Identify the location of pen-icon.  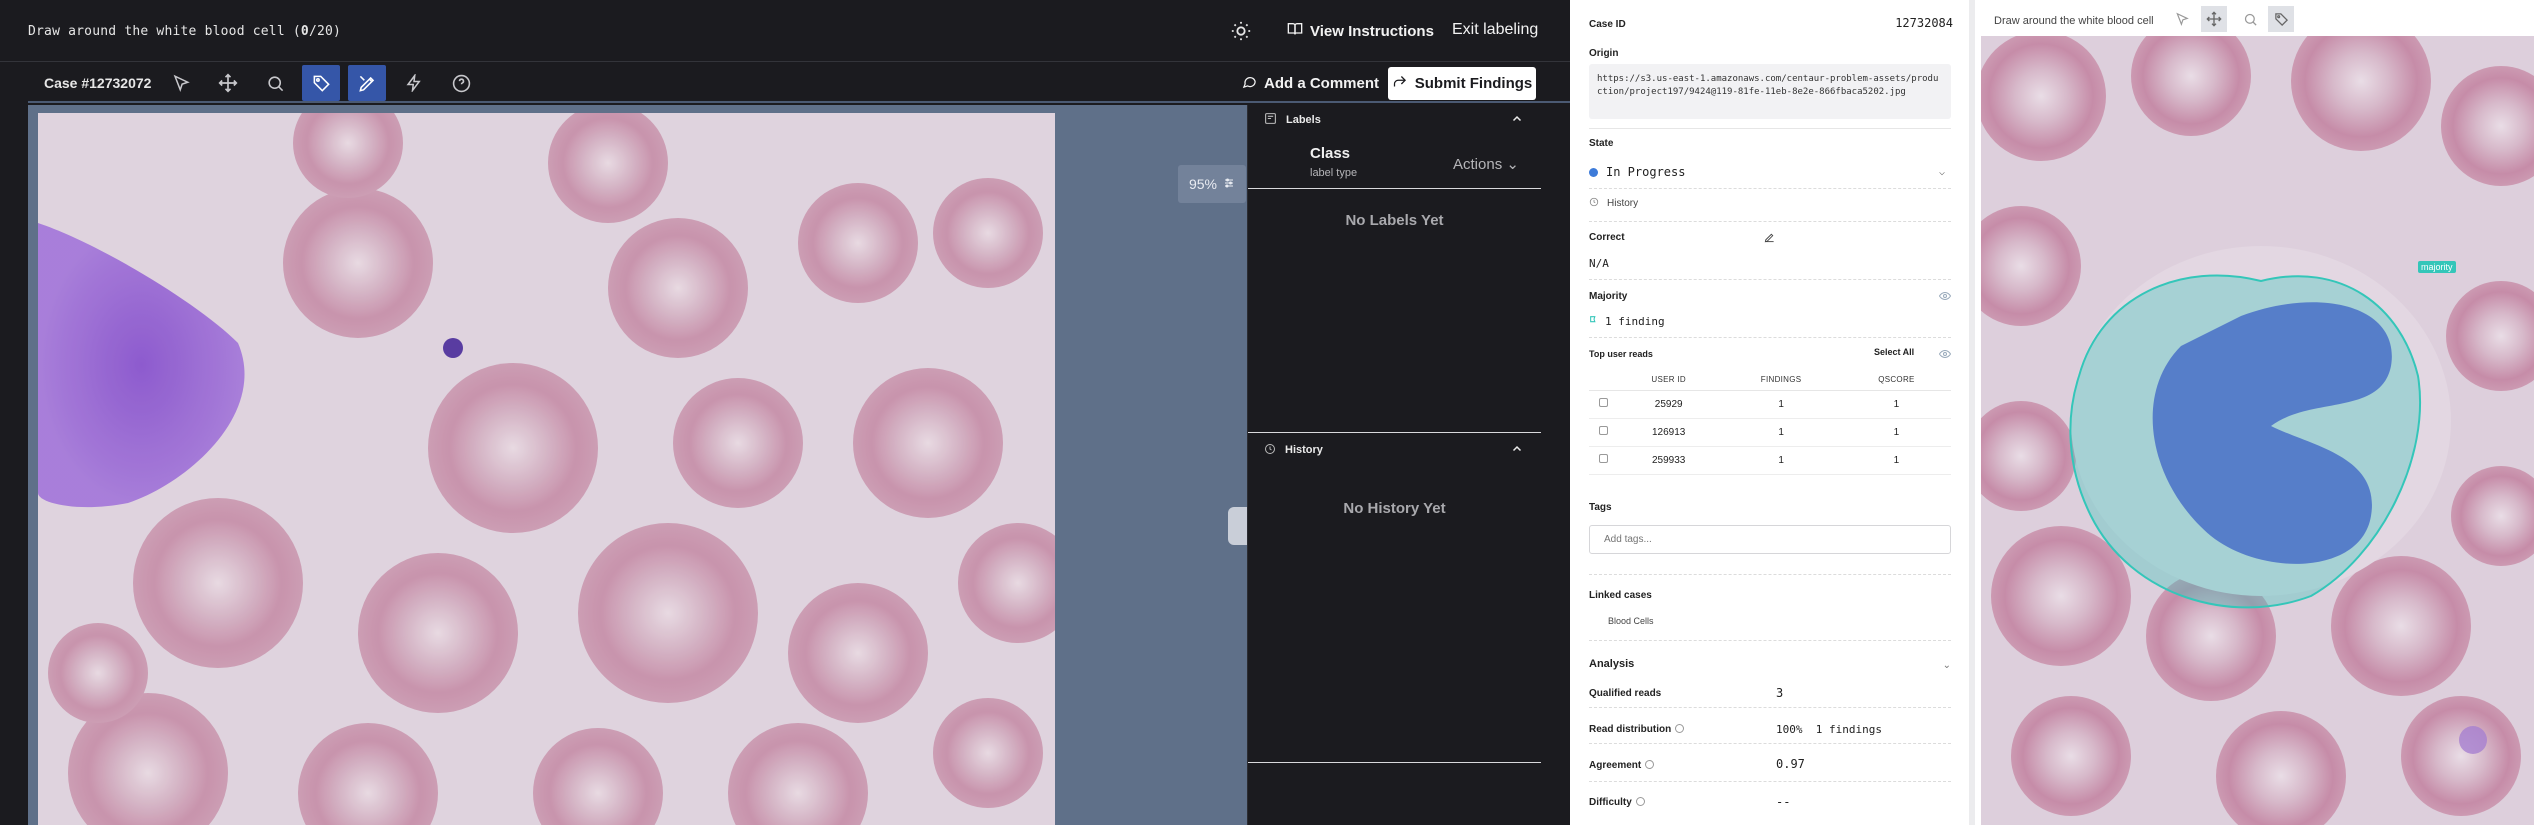
(367, 83).